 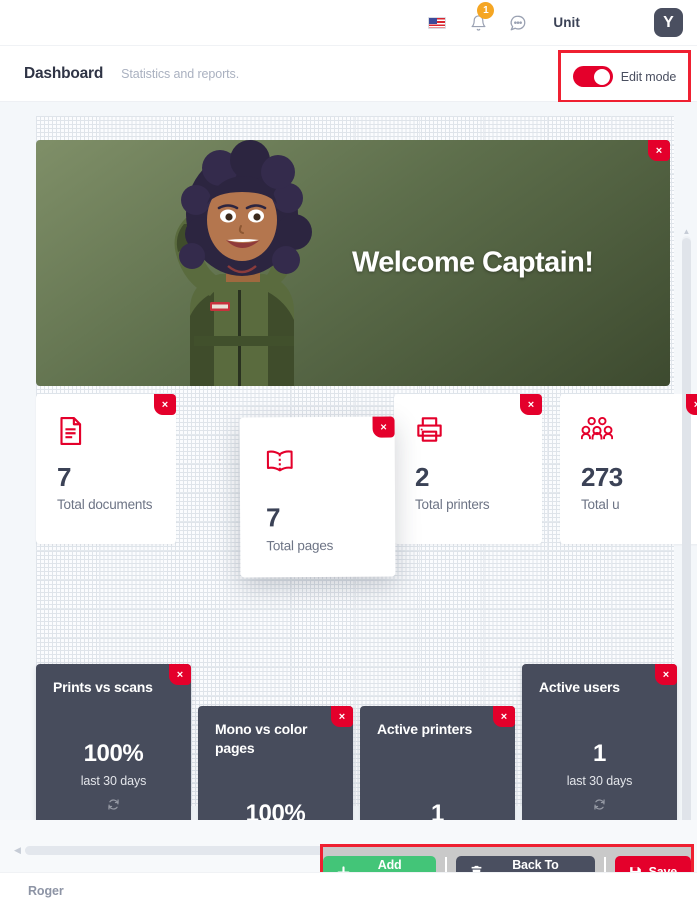 I want to click on page-title: Dashboard, so click(x=64, y=73).